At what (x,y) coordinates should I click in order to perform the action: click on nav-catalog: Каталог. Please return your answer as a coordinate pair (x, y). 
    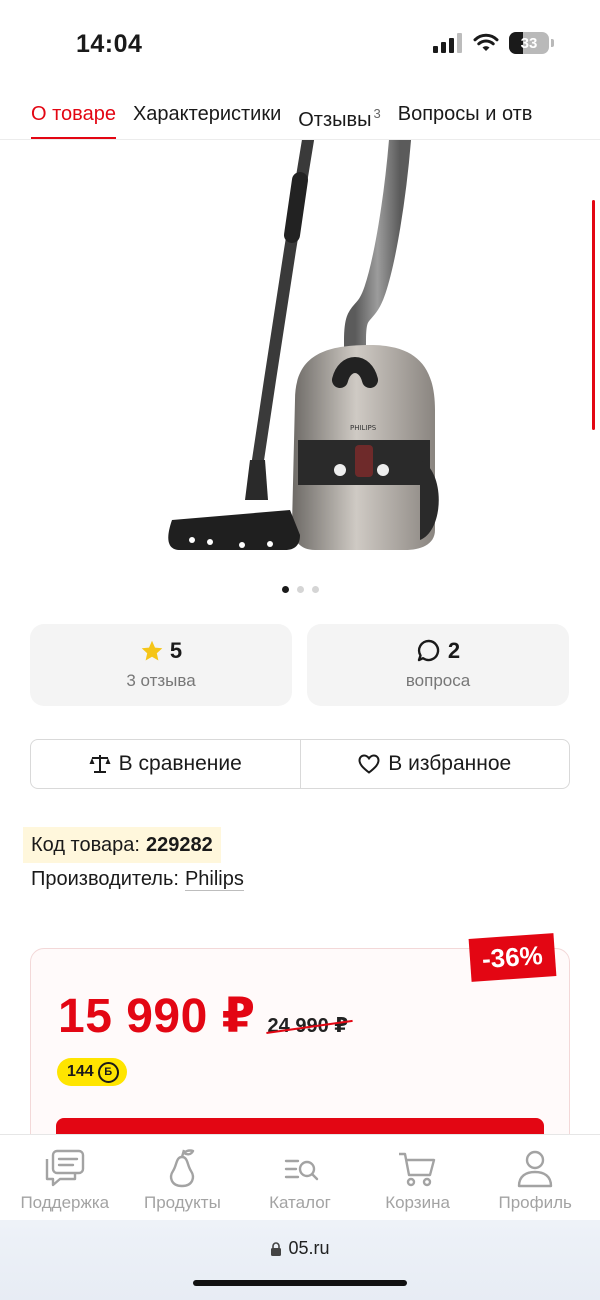
    Looking at the image, I should click on (300, 1177).